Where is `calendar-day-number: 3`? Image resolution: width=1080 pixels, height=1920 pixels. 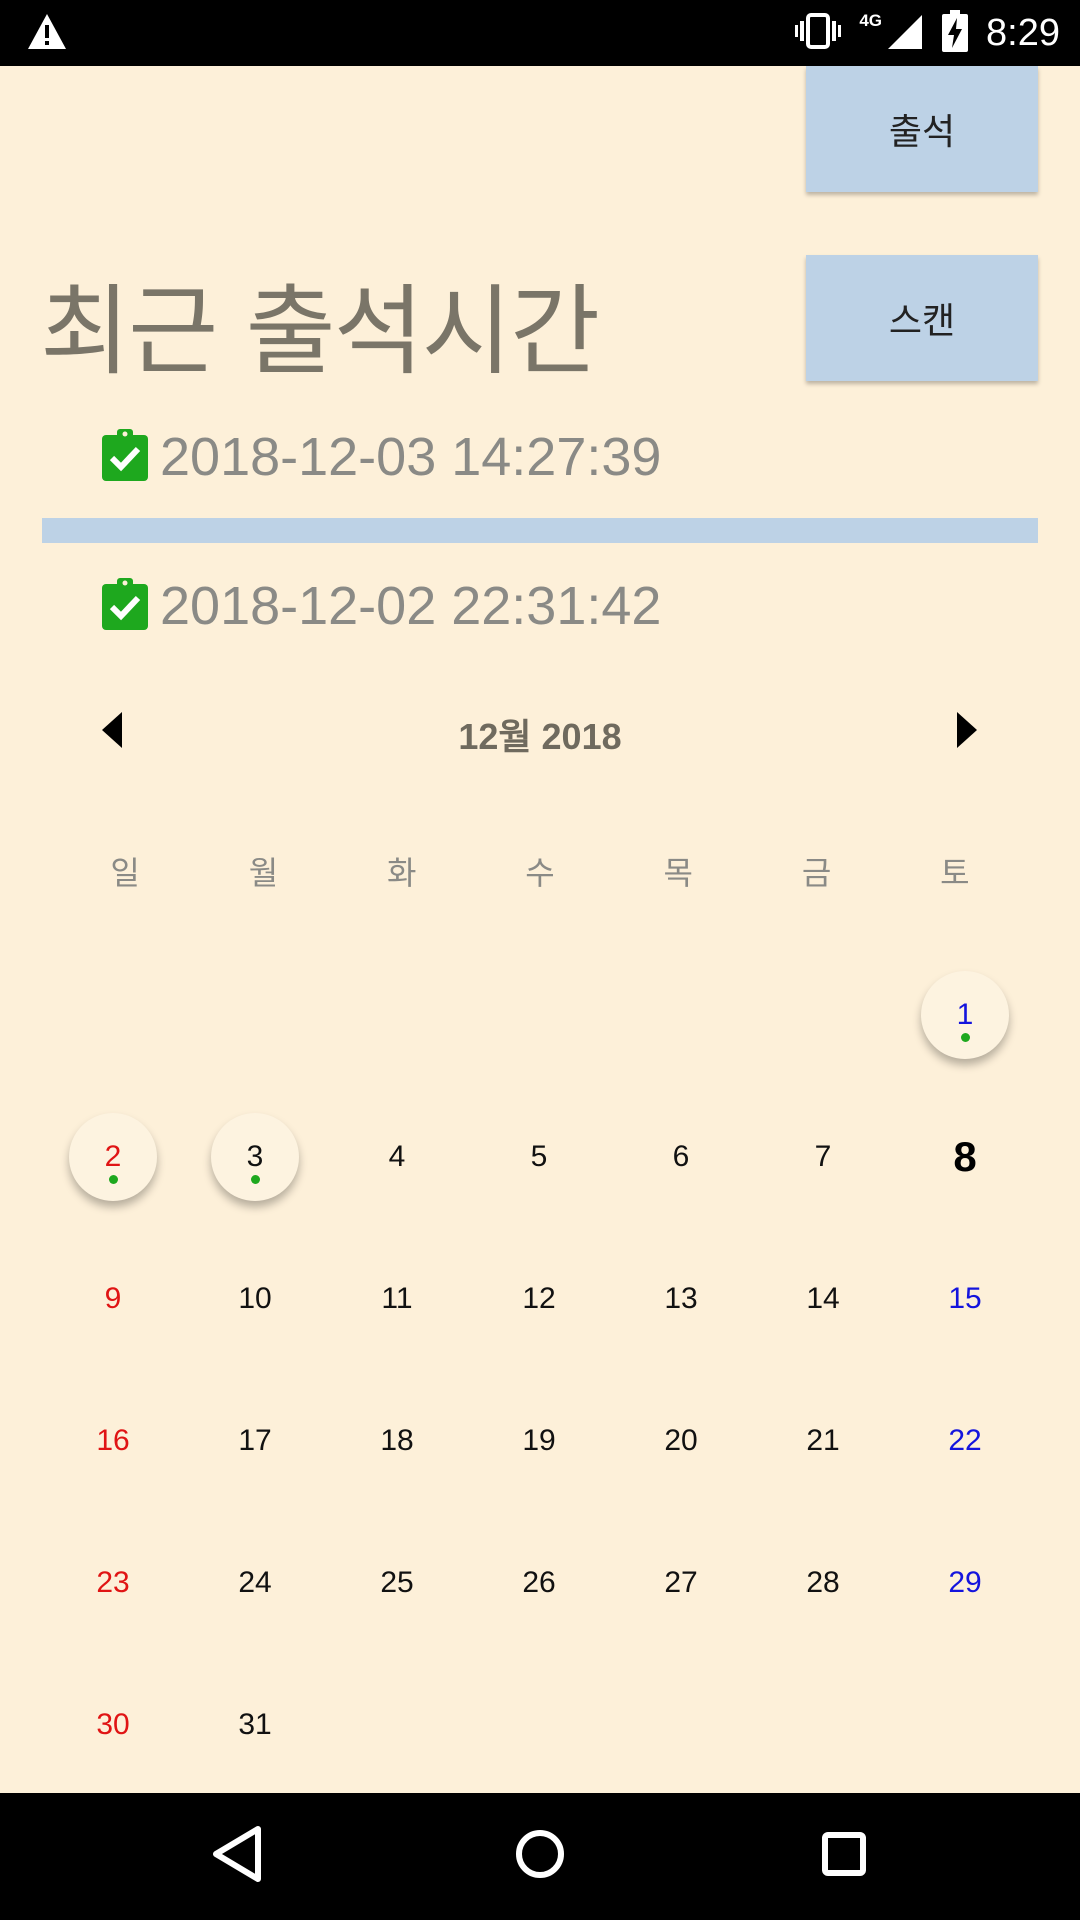
calendar-day-number: 3 is located at coordinates (255, 1156).